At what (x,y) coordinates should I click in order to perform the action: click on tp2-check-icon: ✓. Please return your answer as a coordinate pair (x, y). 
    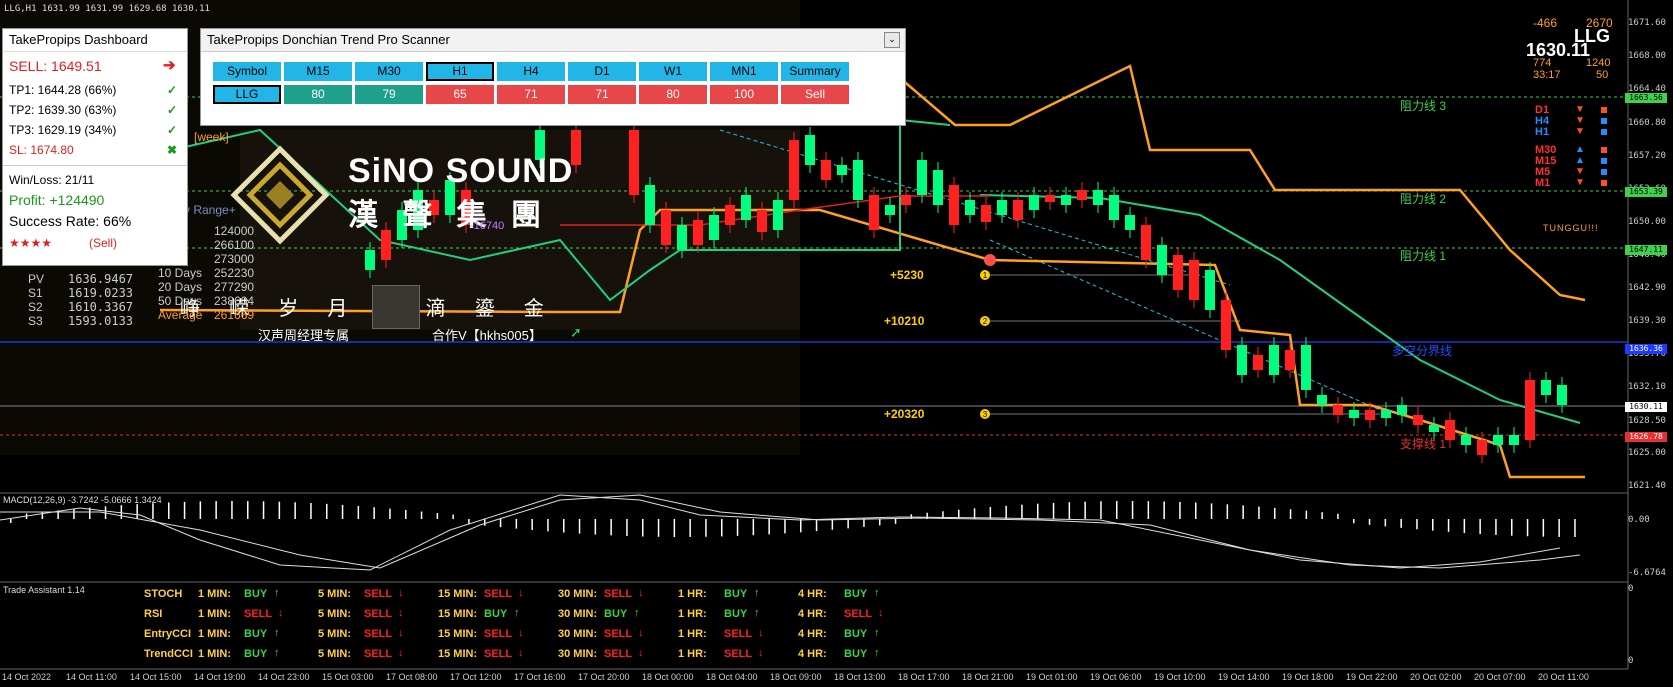
    Looking at the image, I should click on (171, 110).